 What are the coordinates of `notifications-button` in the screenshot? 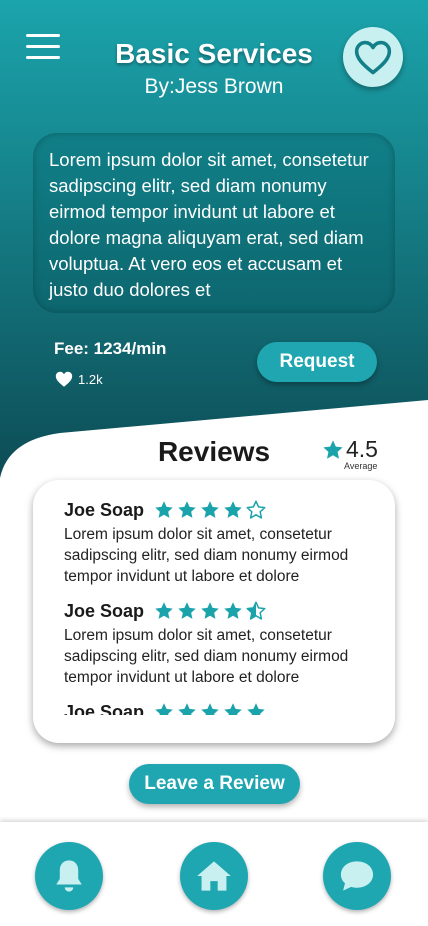 It's located at (69, 876).